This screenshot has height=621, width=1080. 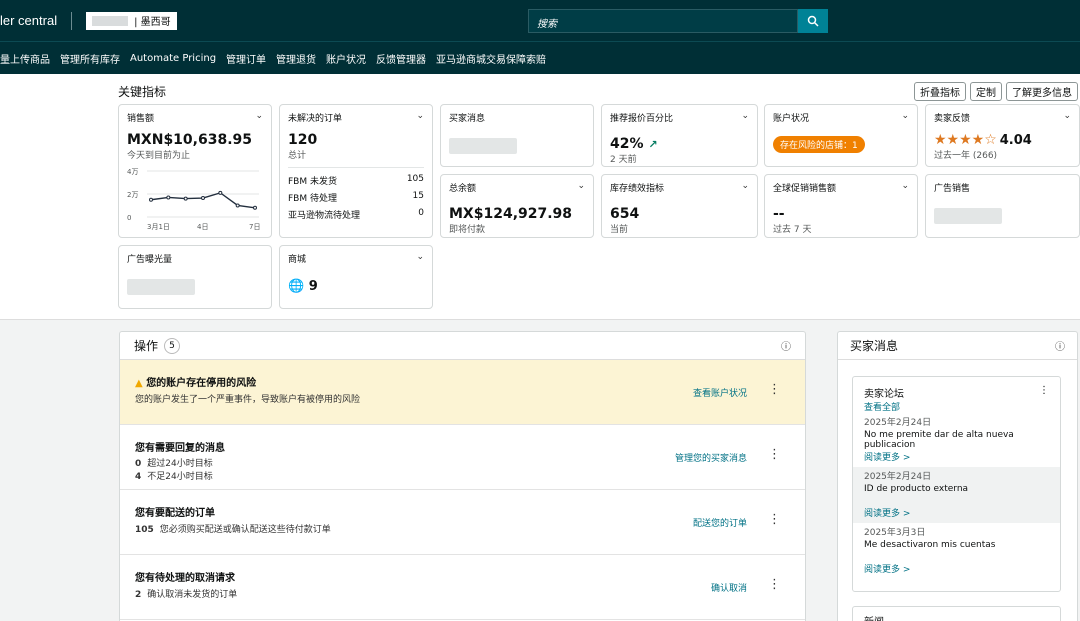 What do you see at coordinates (28, 20) in the screenshot?
I see `brand-logo: ler central` at bounding box center [28, 20].